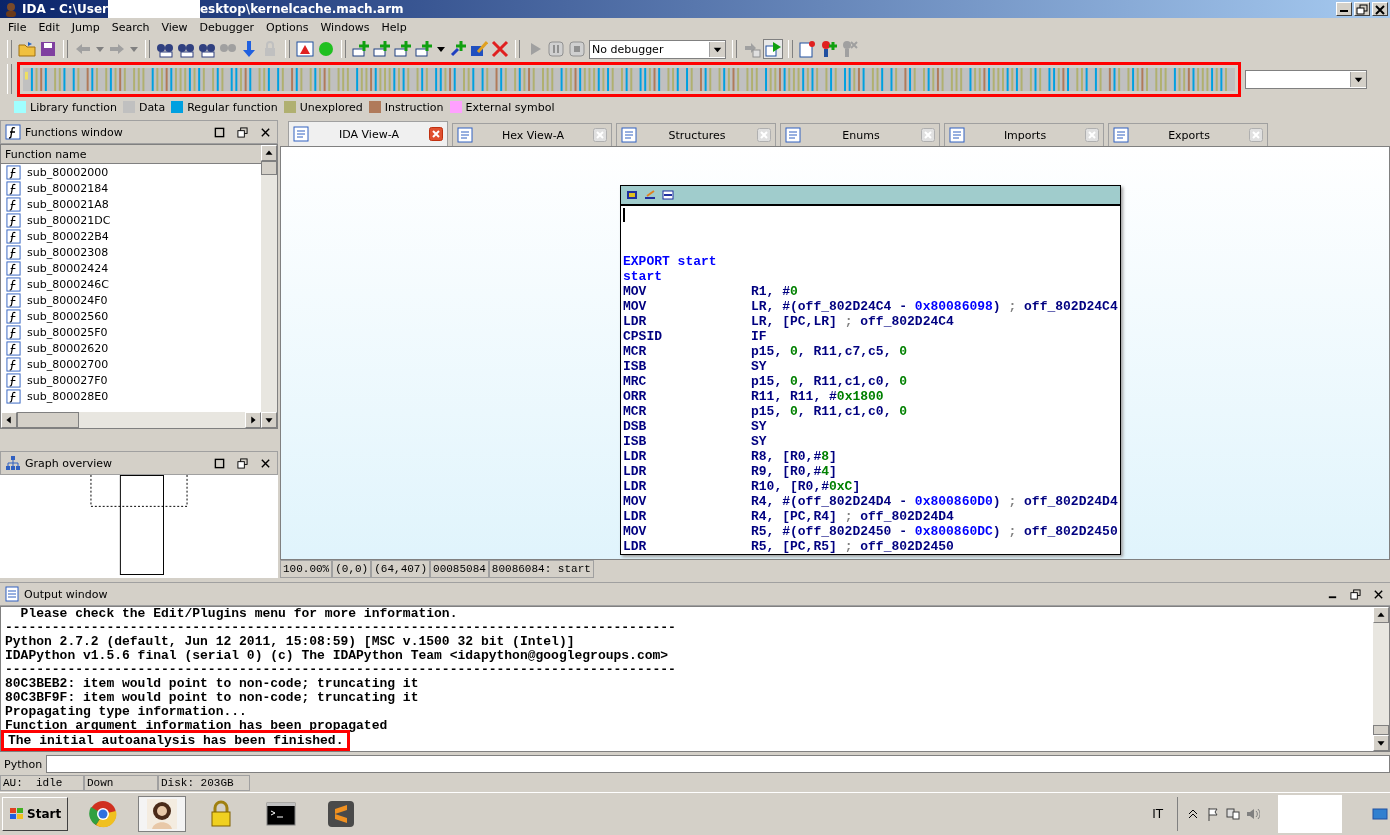 The image size is (1390, 835). What do you see at coordinates (1157, 814) in the screenshot?
I see `language-indicator: IT` at bounding box center [1157, 814].